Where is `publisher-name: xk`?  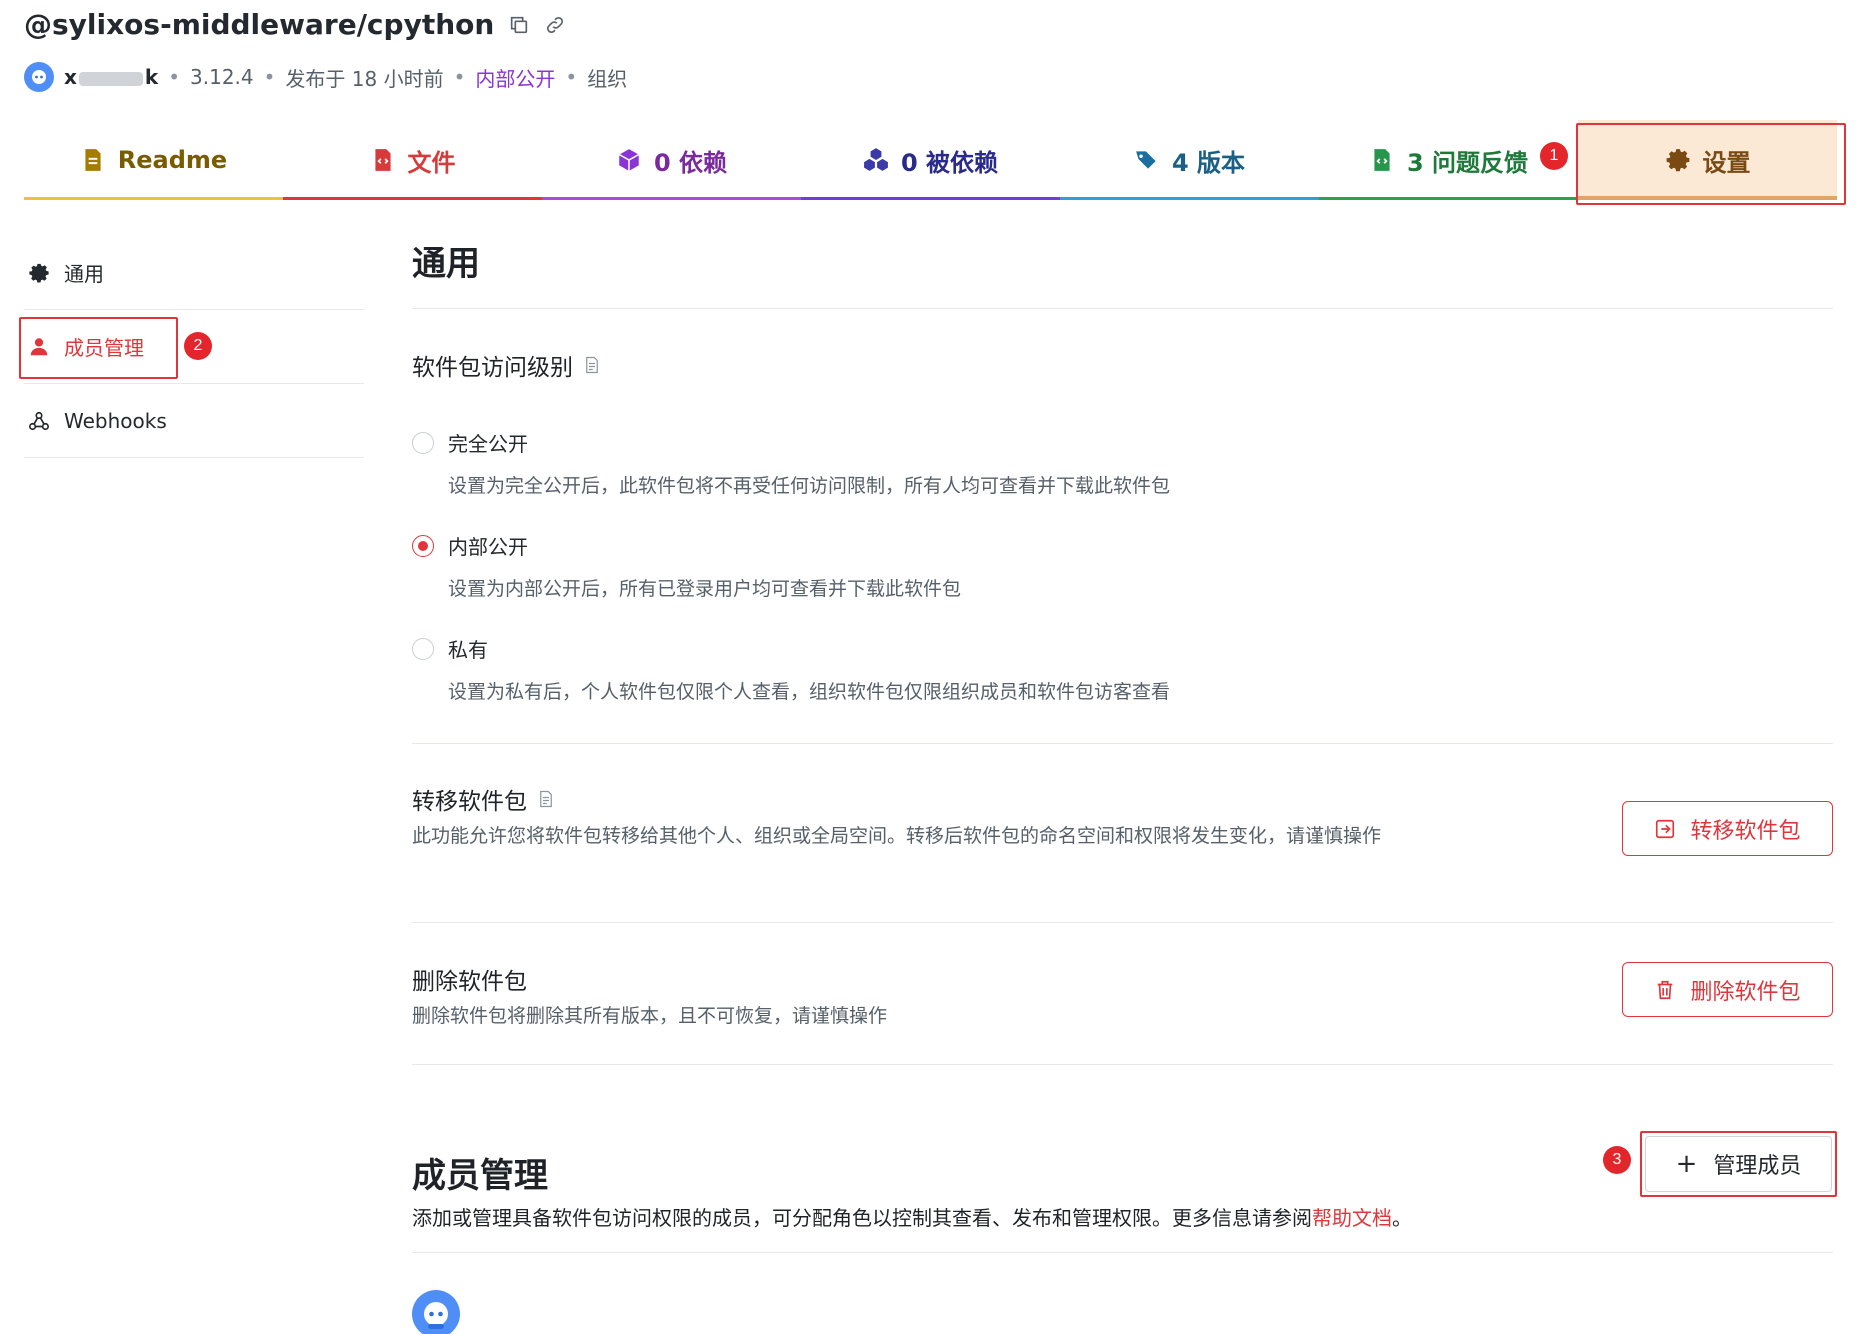 publisher-name: xk is located at coordinates (111, 77).